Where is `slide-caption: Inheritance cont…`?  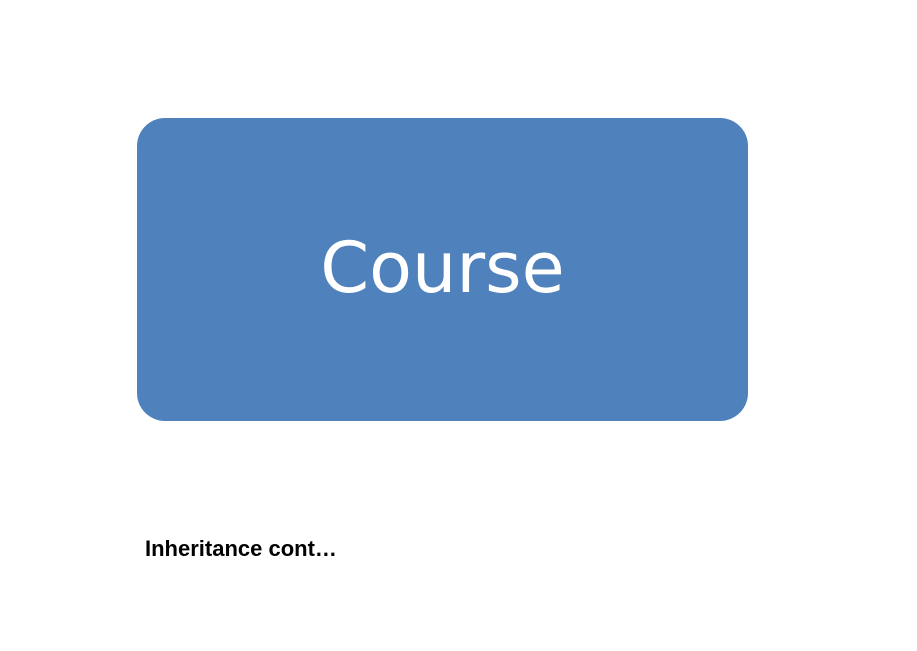 slide-caption: Inheritance cont… is located at coordinates (241, 548).